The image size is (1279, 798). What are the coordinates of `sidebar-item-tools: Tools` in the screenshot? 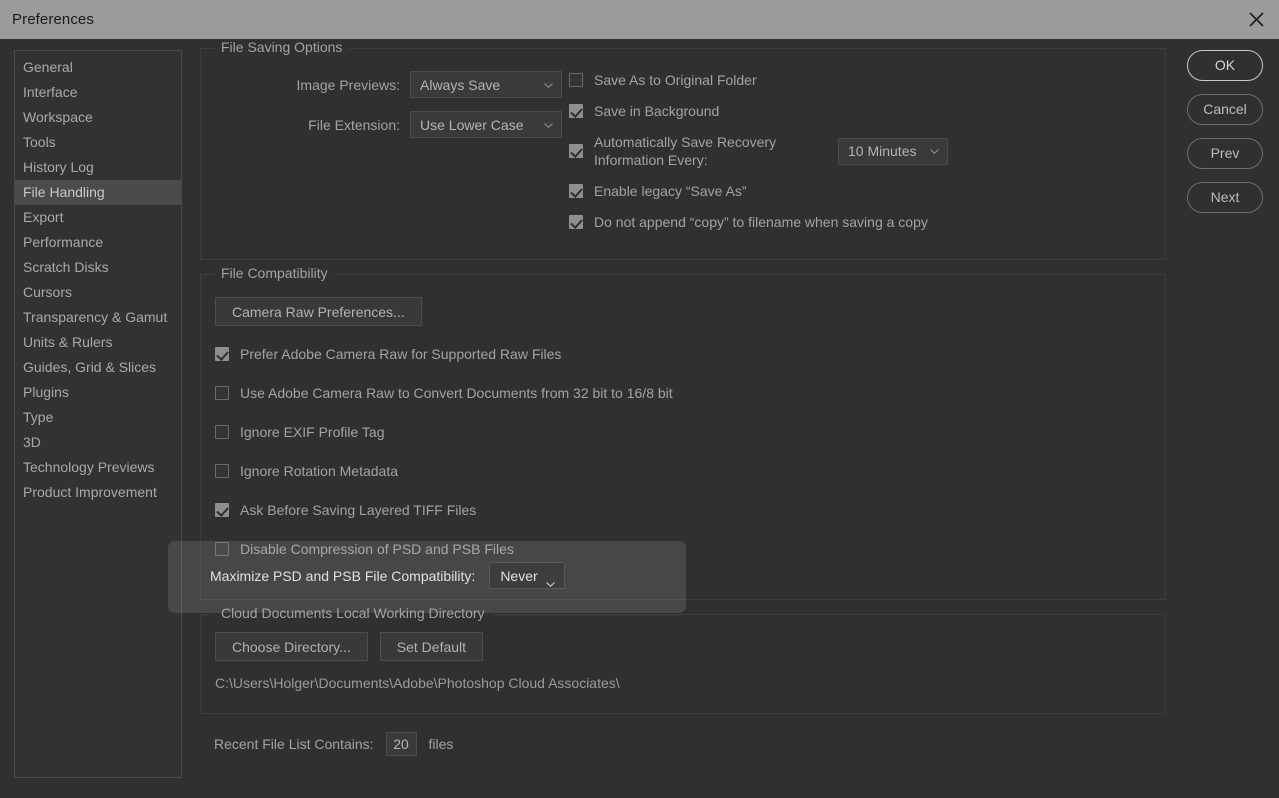 It's located at (98, 142).